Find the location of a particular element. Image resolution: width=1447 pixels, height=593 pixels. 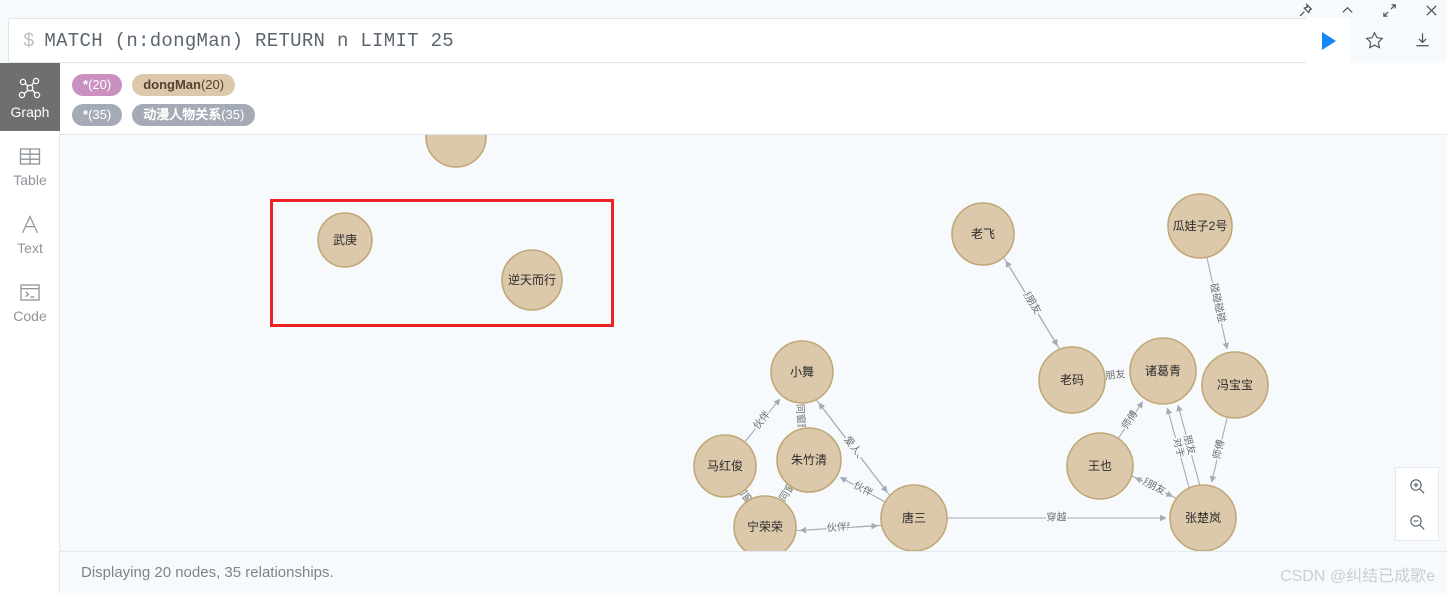

expand-arrows-icon is located at coordinates (1389, 10).